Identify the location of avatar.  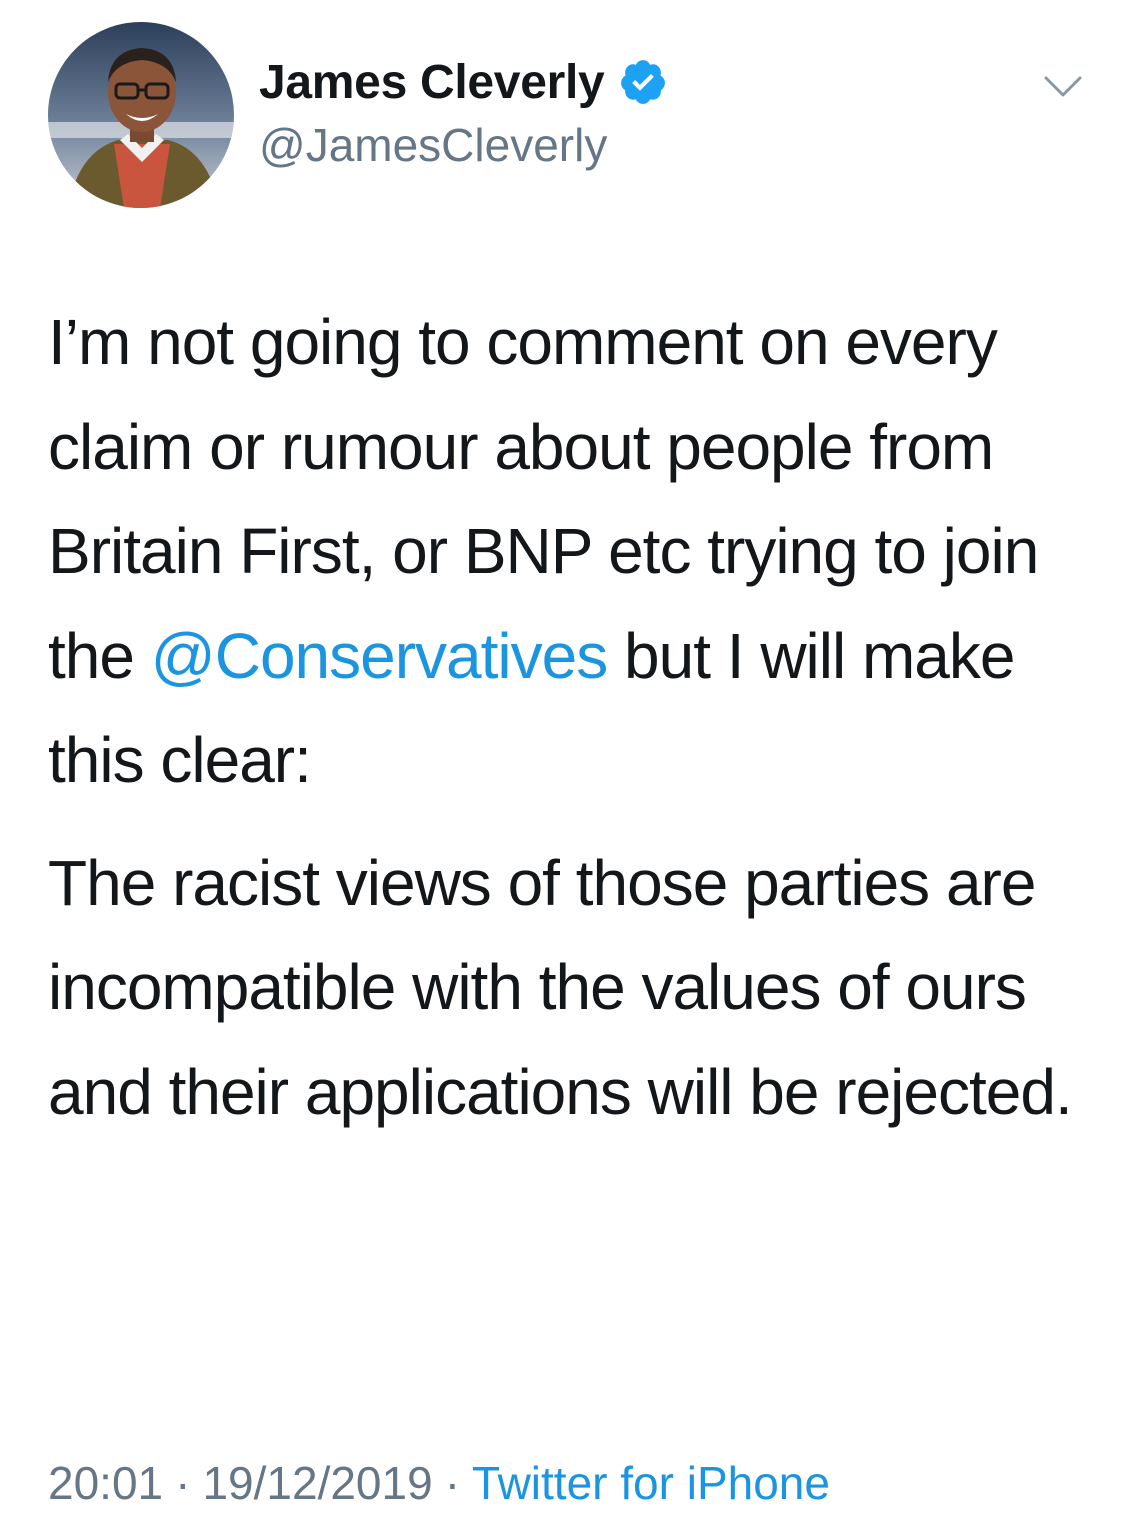
(141, 115).